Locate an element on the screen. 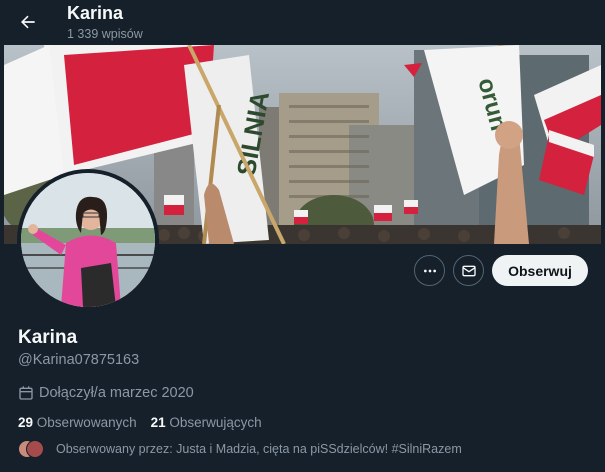 The height and width of the screenshot is (472, 605). message-button is located at coordinates (468, 270).